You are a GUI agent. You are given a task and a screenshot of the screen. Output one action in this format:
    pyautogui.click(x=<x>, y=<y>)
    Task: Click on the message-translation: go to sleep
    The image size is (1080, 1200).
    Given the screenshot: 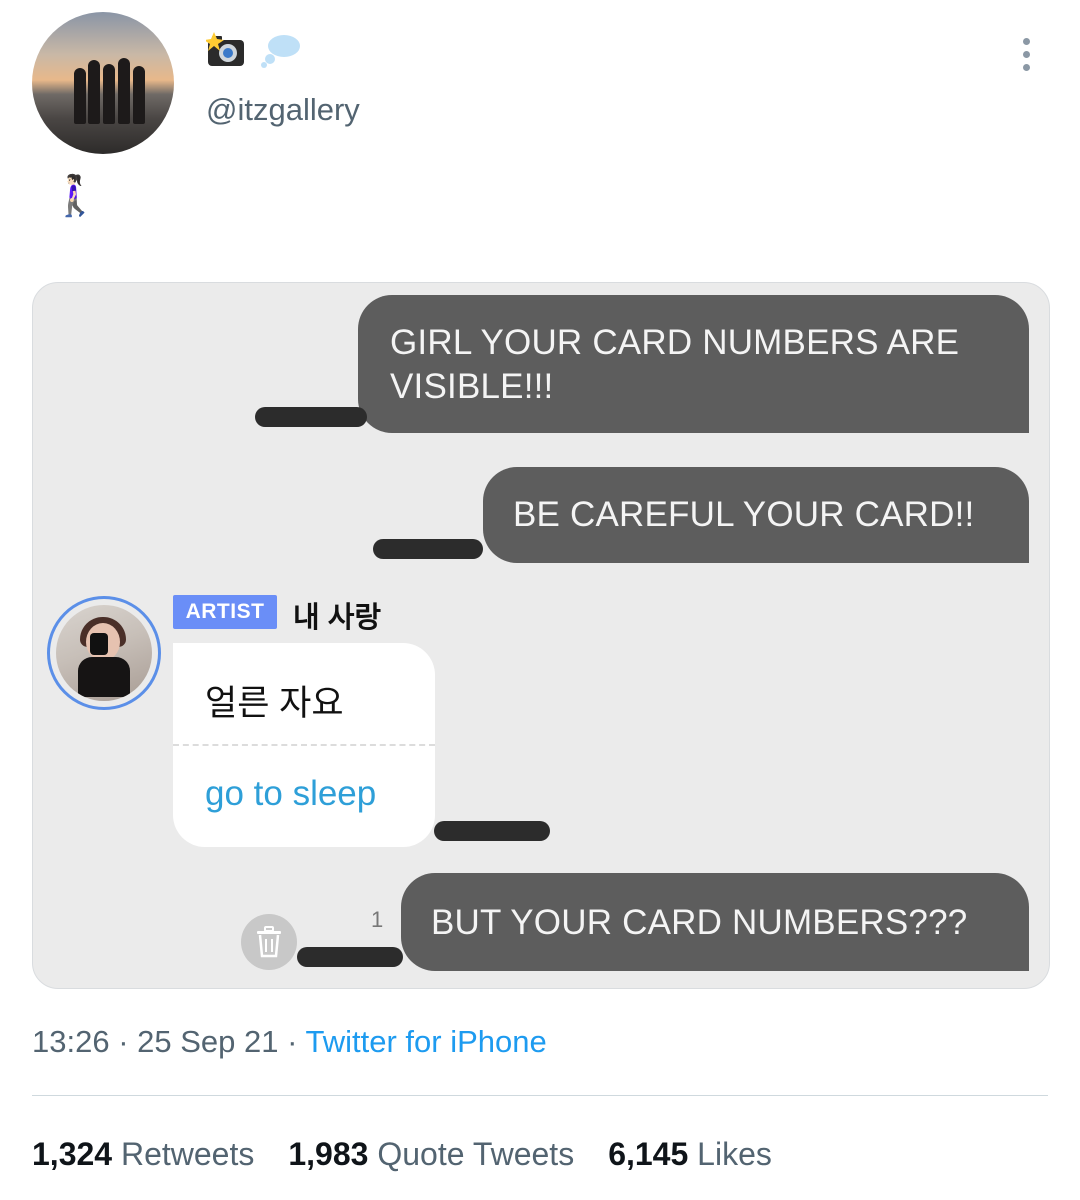 What is the action you would take?
    pyautogui.click(x=291, y=793)
    